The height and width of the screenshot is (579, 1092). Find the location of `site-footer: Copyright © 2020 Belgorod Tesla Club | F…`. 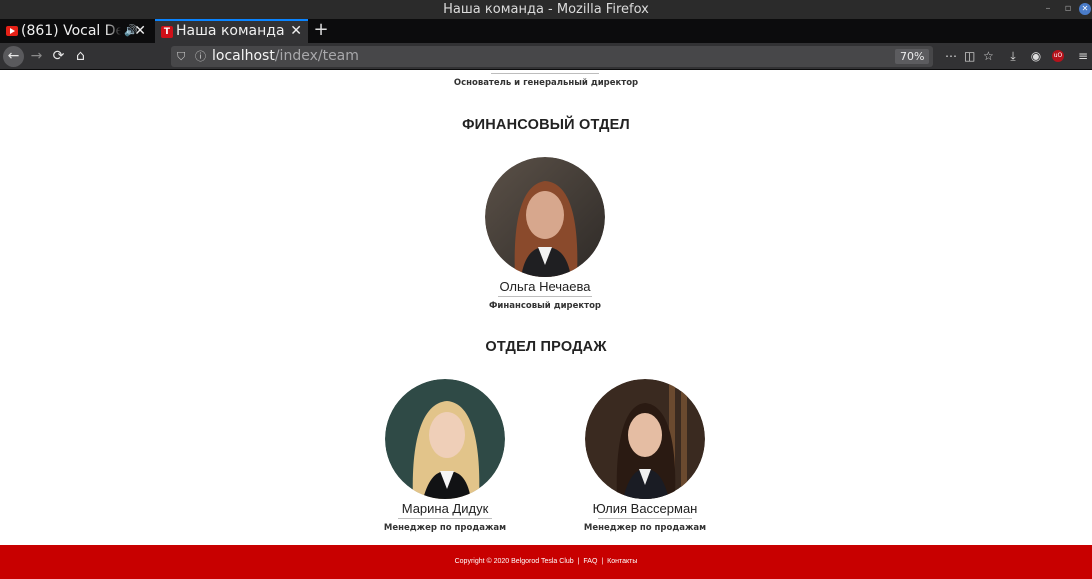

site-footer: Copyright © 2020 Belgorod Tesla Club | F… is located at coordinates (546, 562).